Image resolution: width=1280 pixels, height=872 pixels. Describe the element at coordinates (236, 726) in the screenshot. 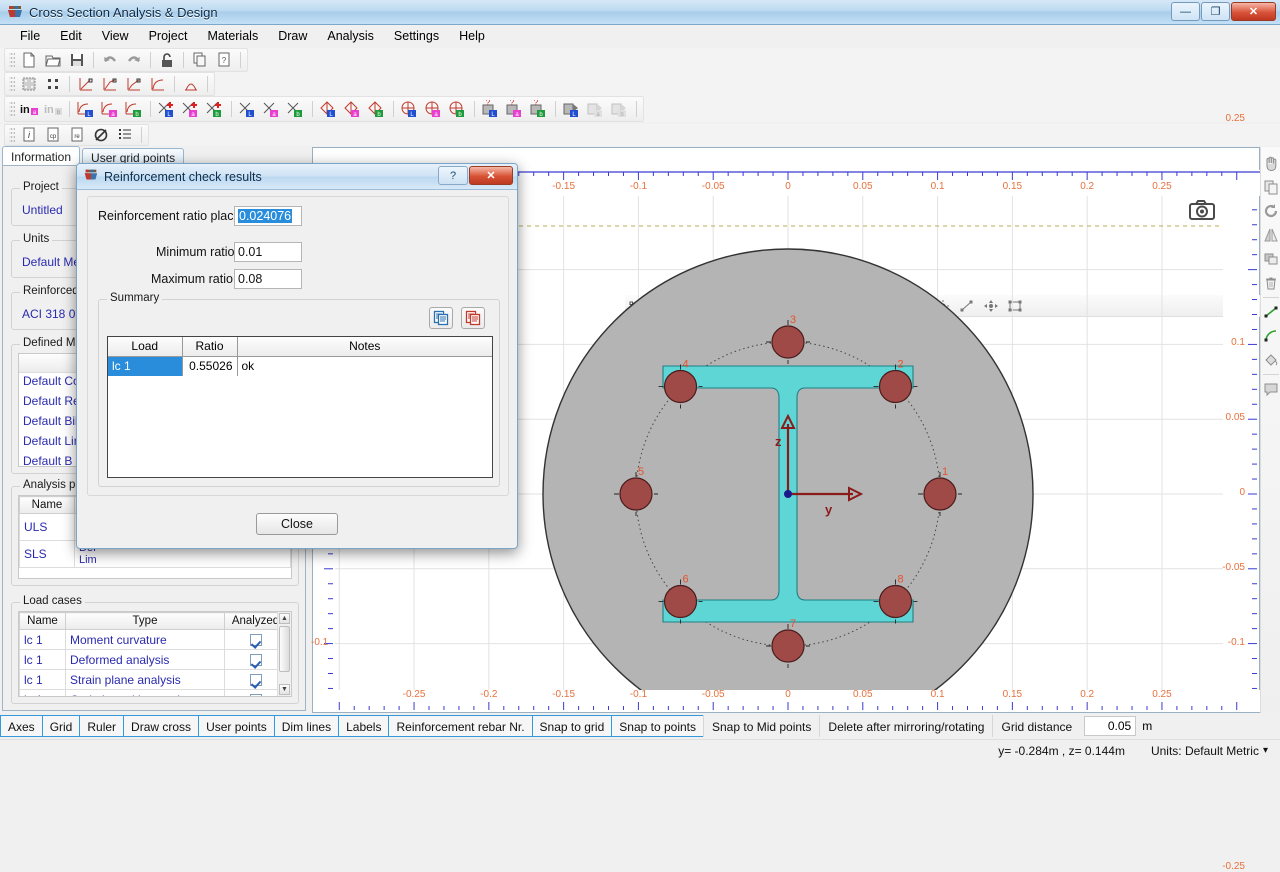

I see `toggle-user-points: User points` at that location.